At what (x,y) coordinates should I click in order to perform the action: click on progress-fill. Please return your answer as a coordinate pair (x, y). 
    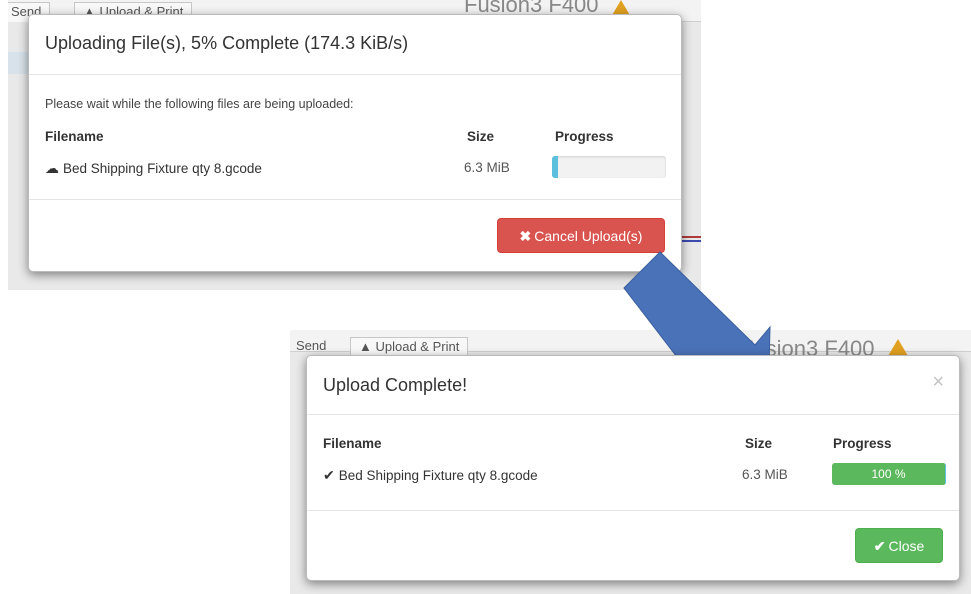
    Looking at the image, I should click on (555, 167).